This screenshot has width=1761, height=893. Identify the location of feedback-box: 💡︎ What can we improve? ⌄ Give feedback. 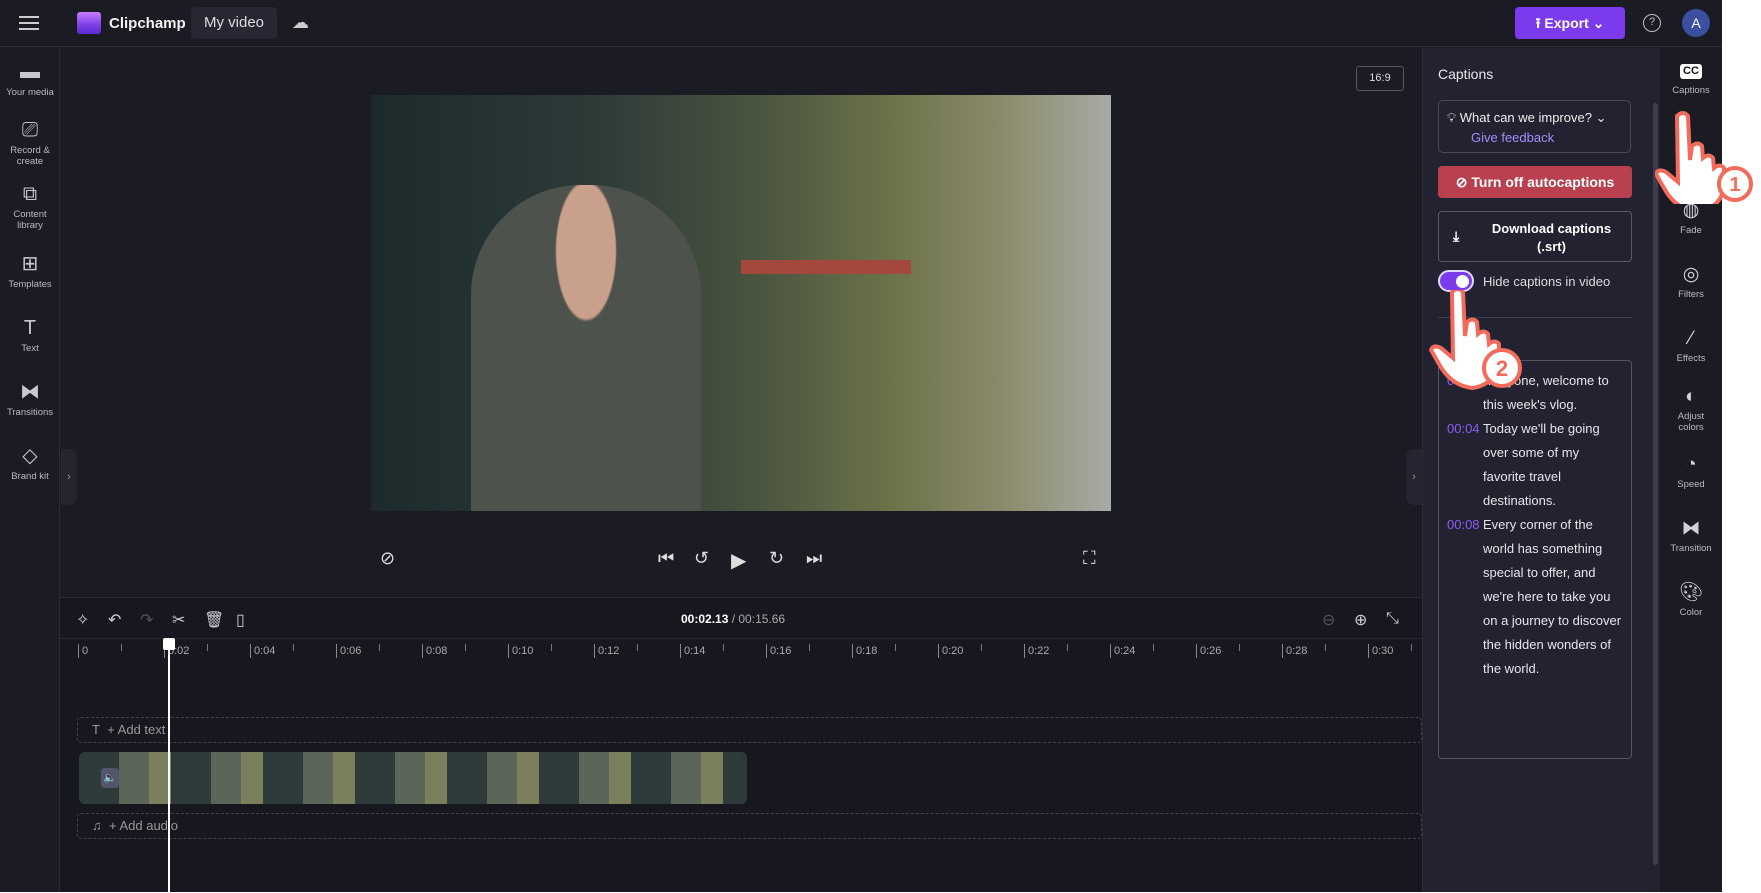
(1534, 126).